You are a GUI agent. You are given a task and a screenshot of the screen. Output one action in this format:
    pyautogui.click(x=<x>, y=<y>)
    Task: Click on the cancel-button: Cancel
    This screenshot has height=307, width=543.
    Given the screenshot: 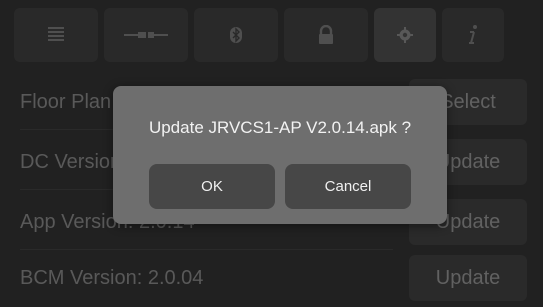 What is the action you would take?
    pyautogui.click(x=348, y=186)
    